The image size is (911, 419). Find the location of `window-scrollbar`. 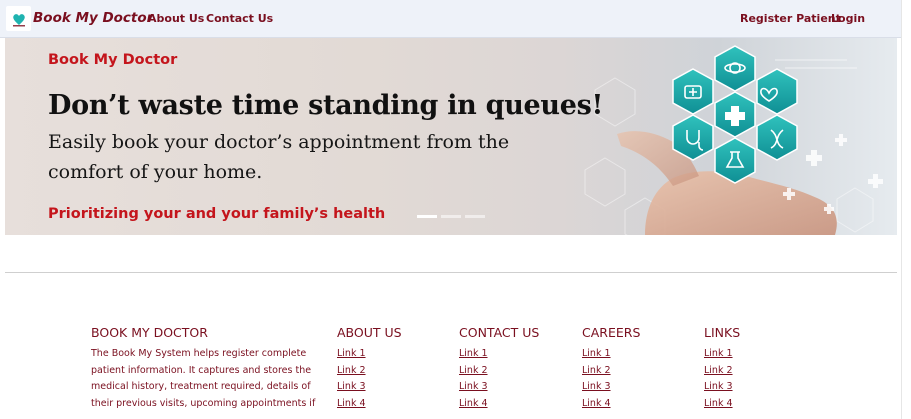

window-scrollbar is located at coordinates (906, 209).